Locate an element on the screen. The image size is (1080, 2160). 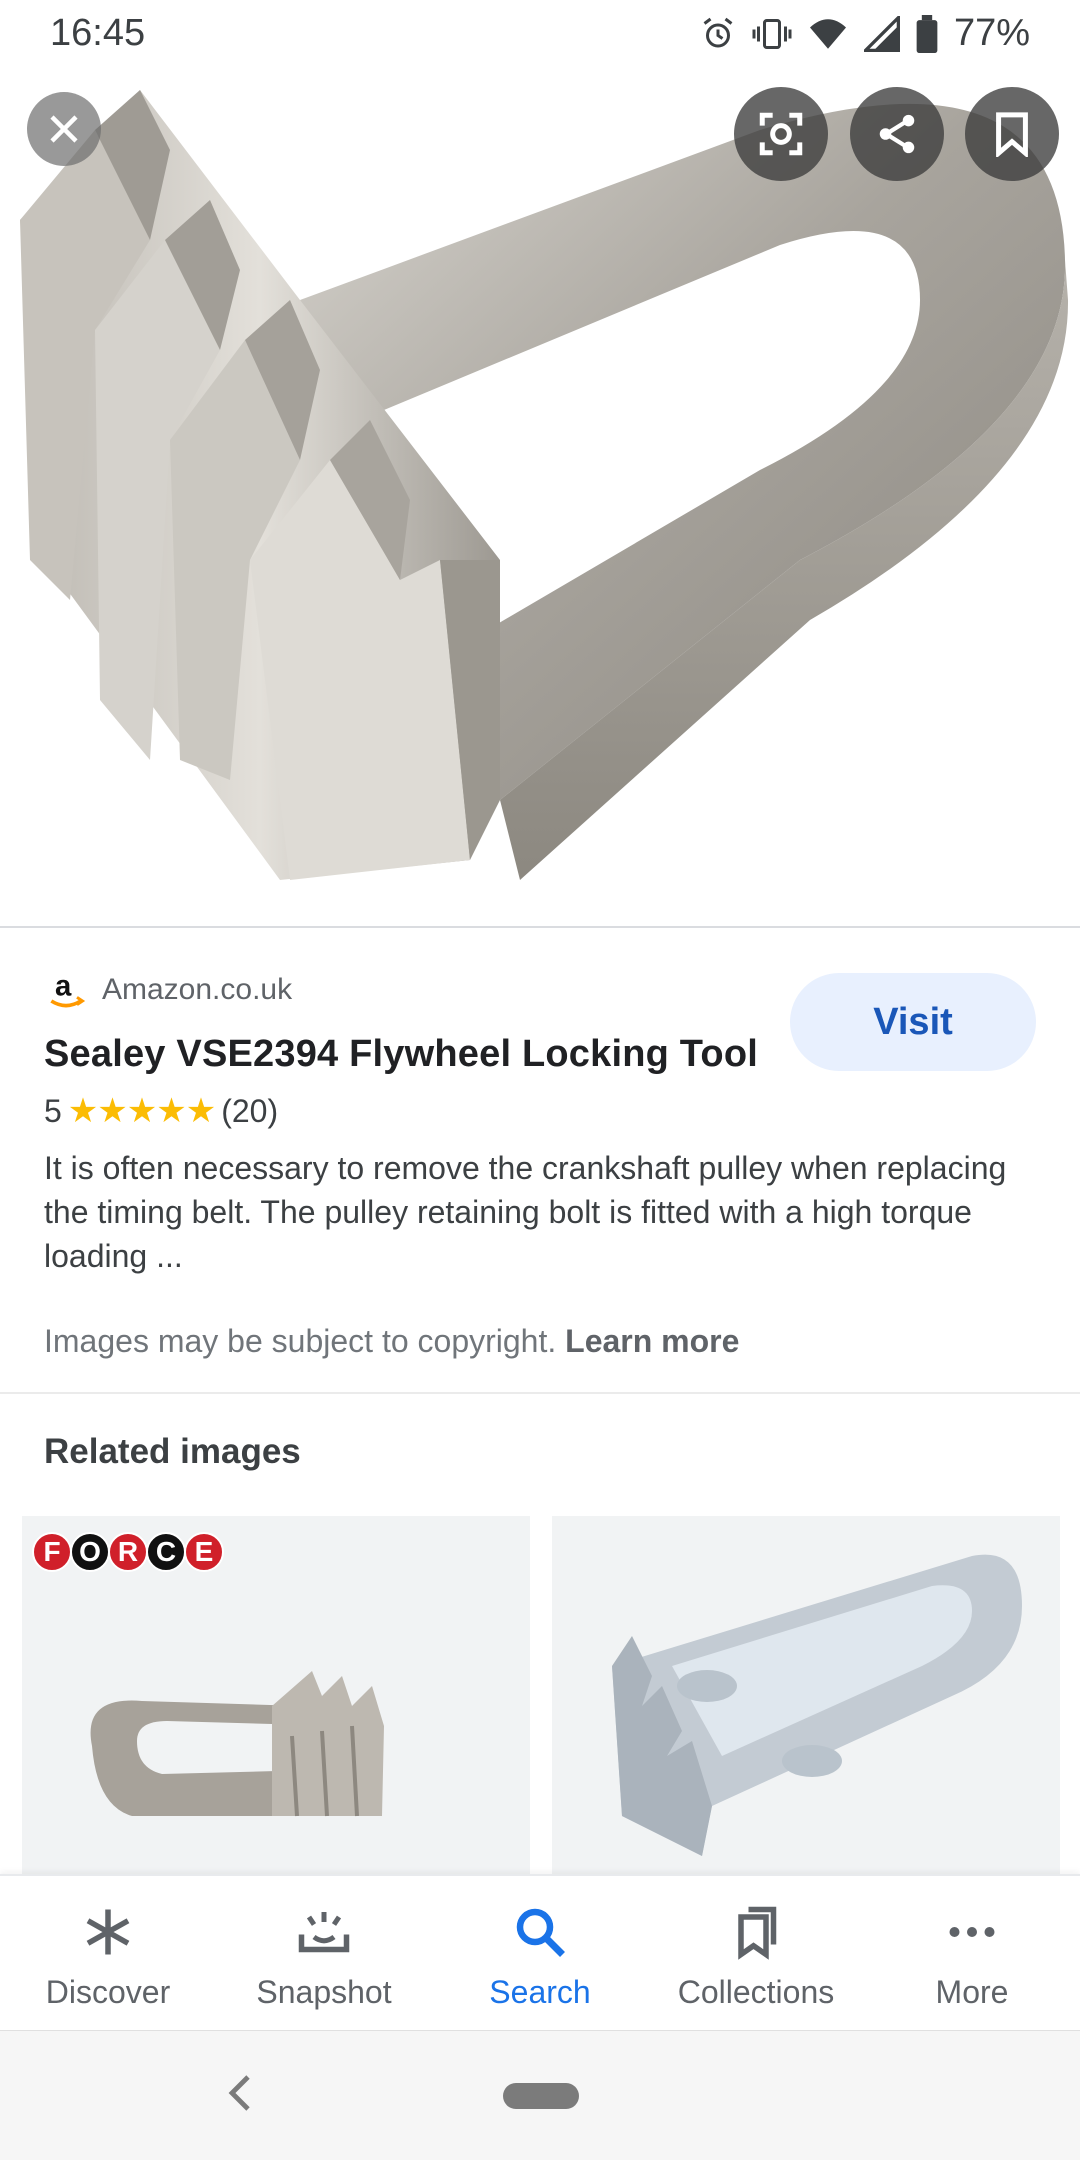
asterisk-icon is located at coordinates (108, 1932).